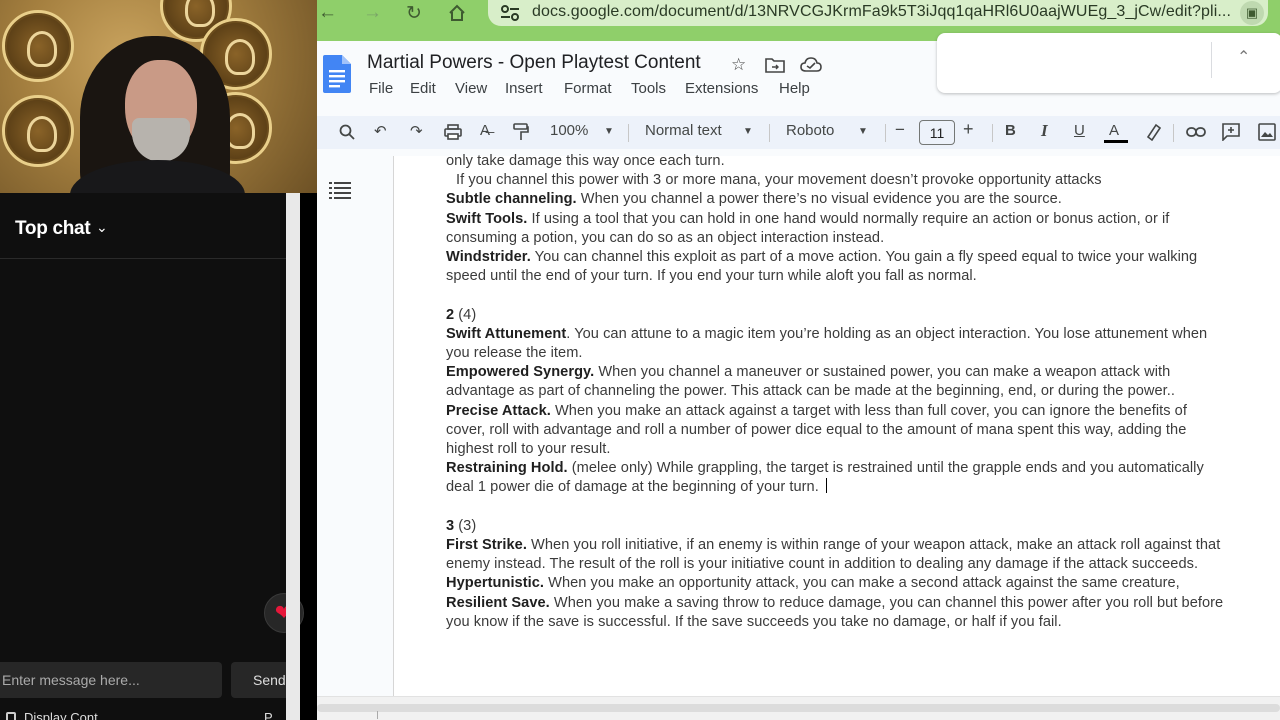 This screenshot has height=720, width=1280. What do you see at coordinates (648, 88) in the screenshot?
I see `menu-tools: Tools` at bounding box center [648, 88].